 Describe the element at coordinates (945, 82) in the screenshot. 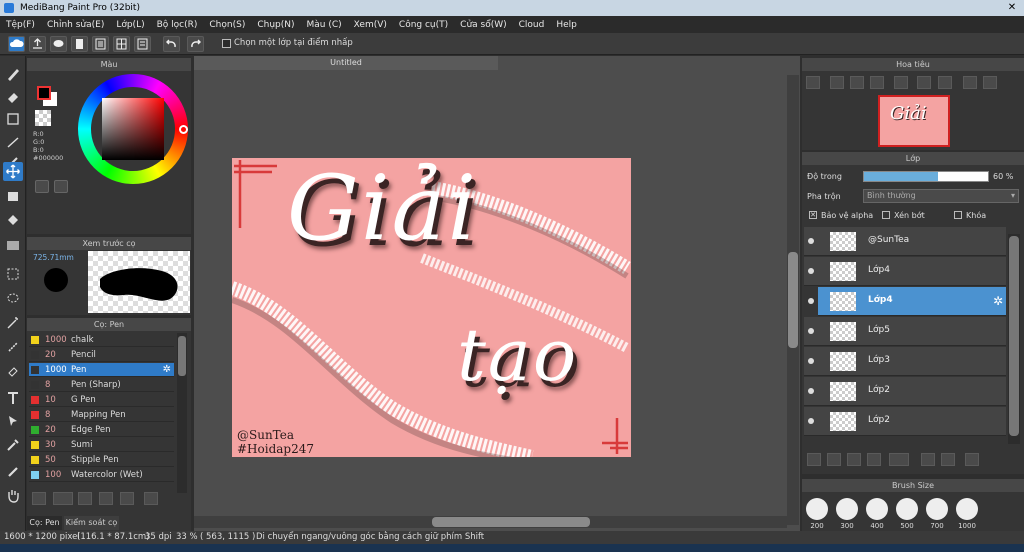

I see `fit-all-icon` at that location.